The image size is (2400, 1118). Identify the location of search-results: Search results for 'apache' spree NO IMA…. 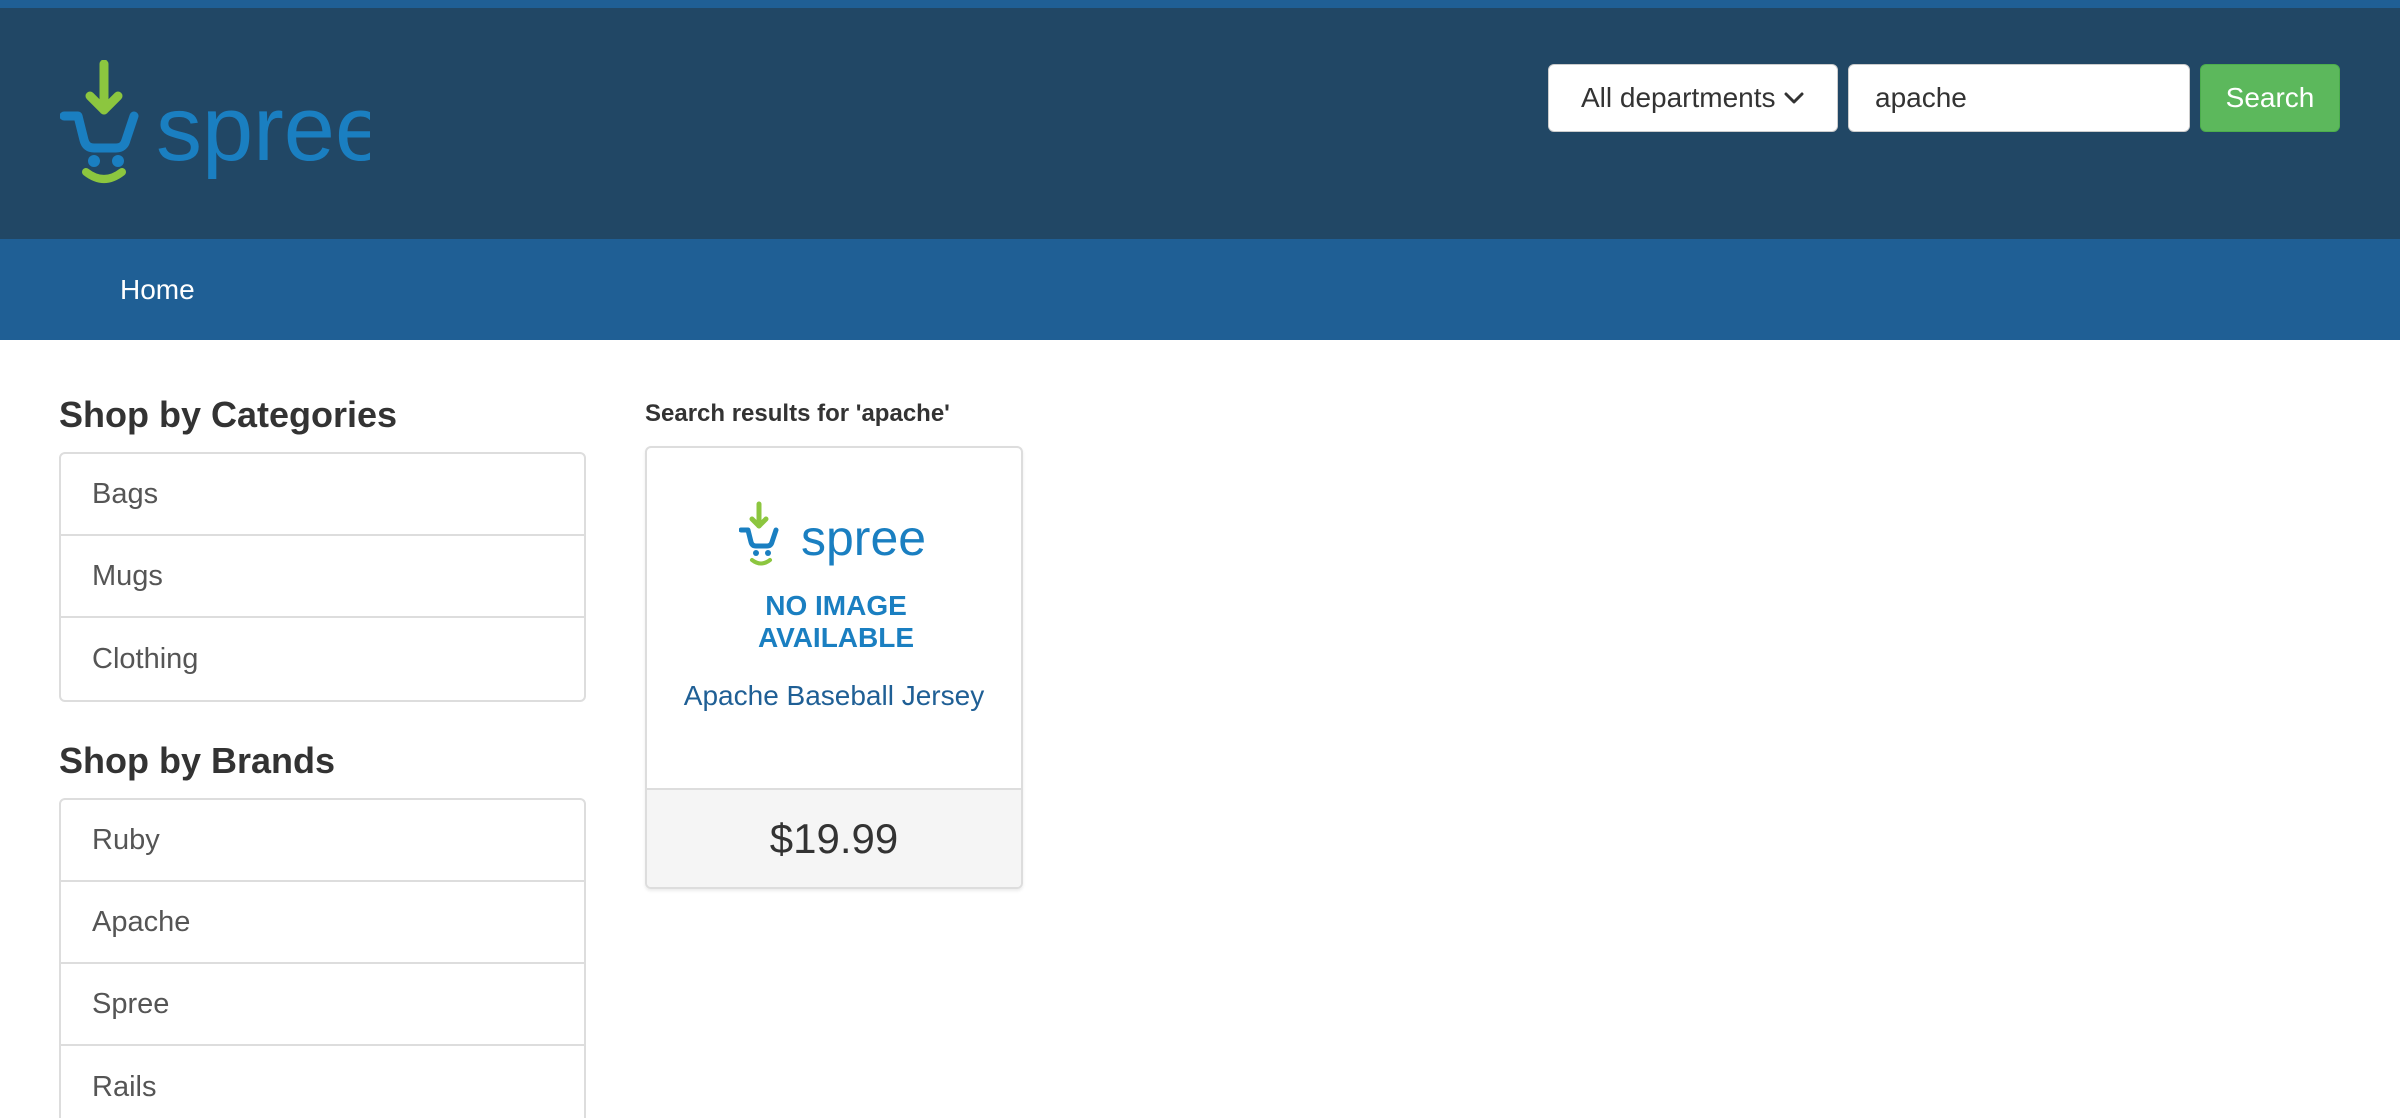
(834, 644).